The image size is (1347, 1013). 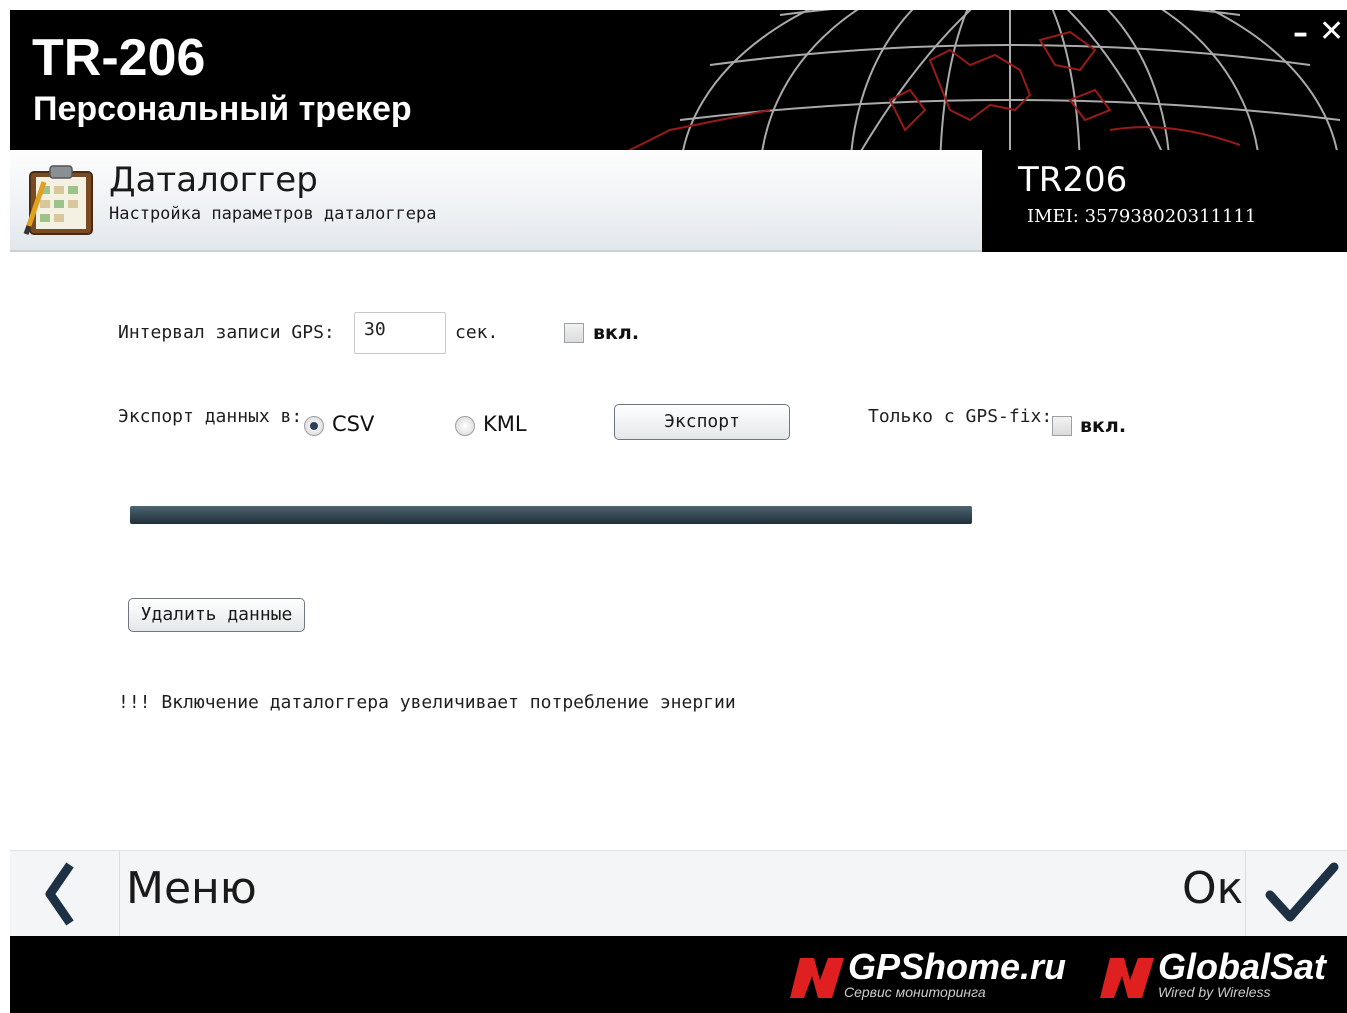 What do you see at coordinates (574, 333) in the screenshot?
I see `interval-enable-checkbox` at bounding box center [574, 333].